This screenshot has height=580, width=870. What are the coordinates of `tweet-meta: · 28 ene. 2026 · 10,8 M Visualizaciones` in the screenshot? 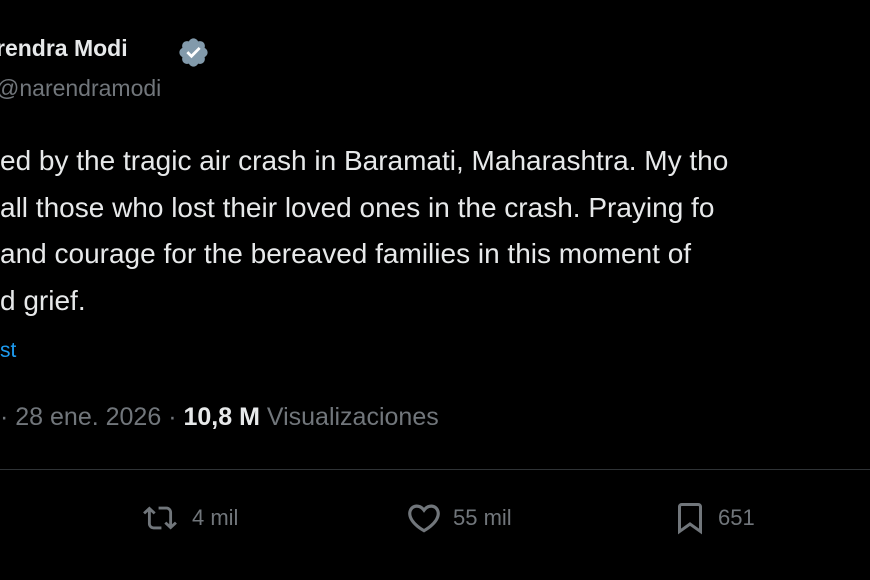 It's located at (219, 417).